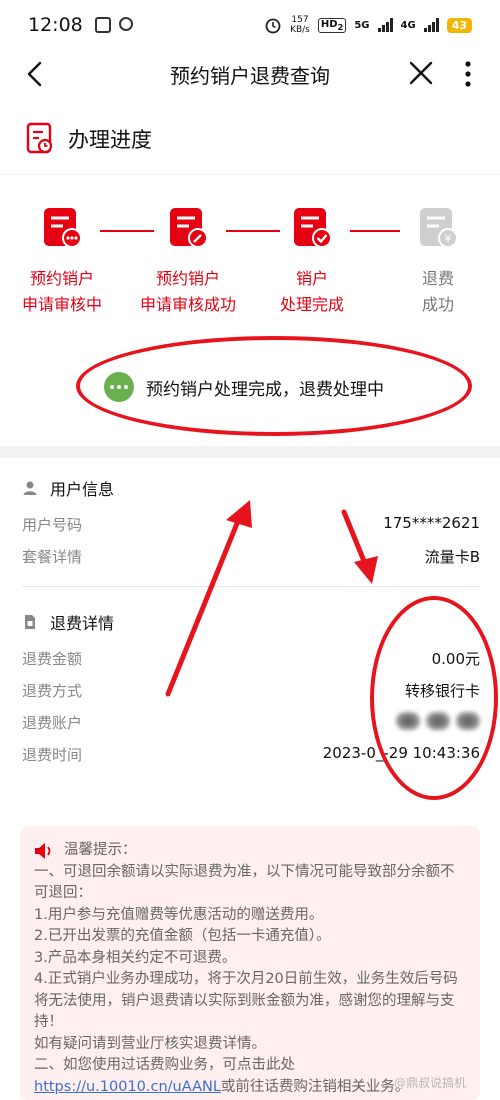  I want to click on notice-link: https://u.10010.cn/uAANL, so click(127, 1087).